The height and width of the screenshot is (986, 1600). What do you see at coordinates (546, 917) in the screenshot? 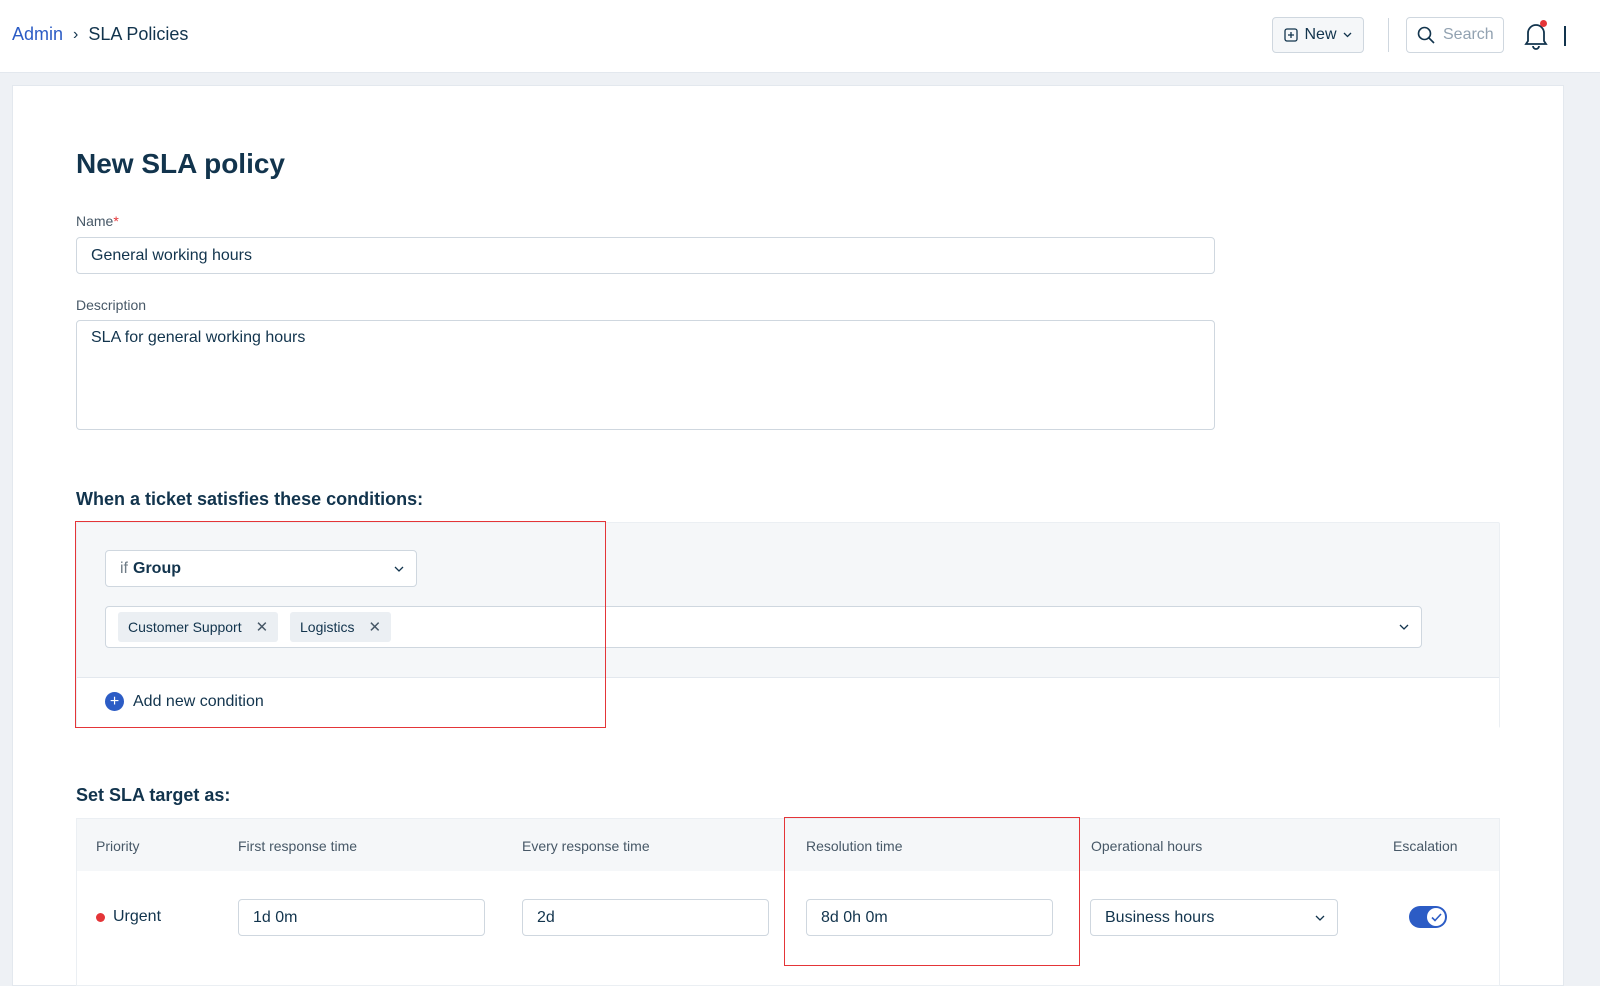
I see `every-response-value: 2d` at bounding box center [546, 917].